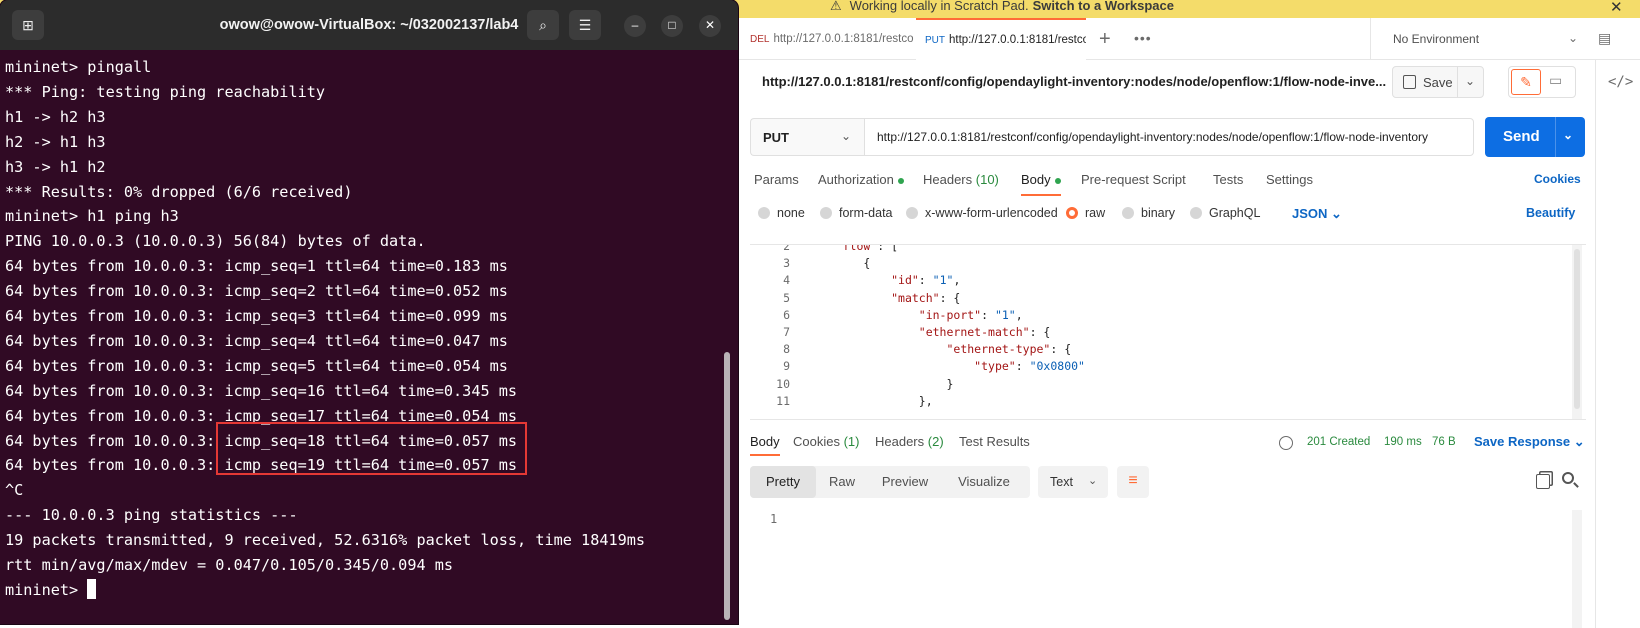 This screenshot has width=1640, height=628. What do you see at coordinates (1607, 39) in the screenshot?
I see `environment-quick-look-icon: ▤` at bounding box center [1607, 39].